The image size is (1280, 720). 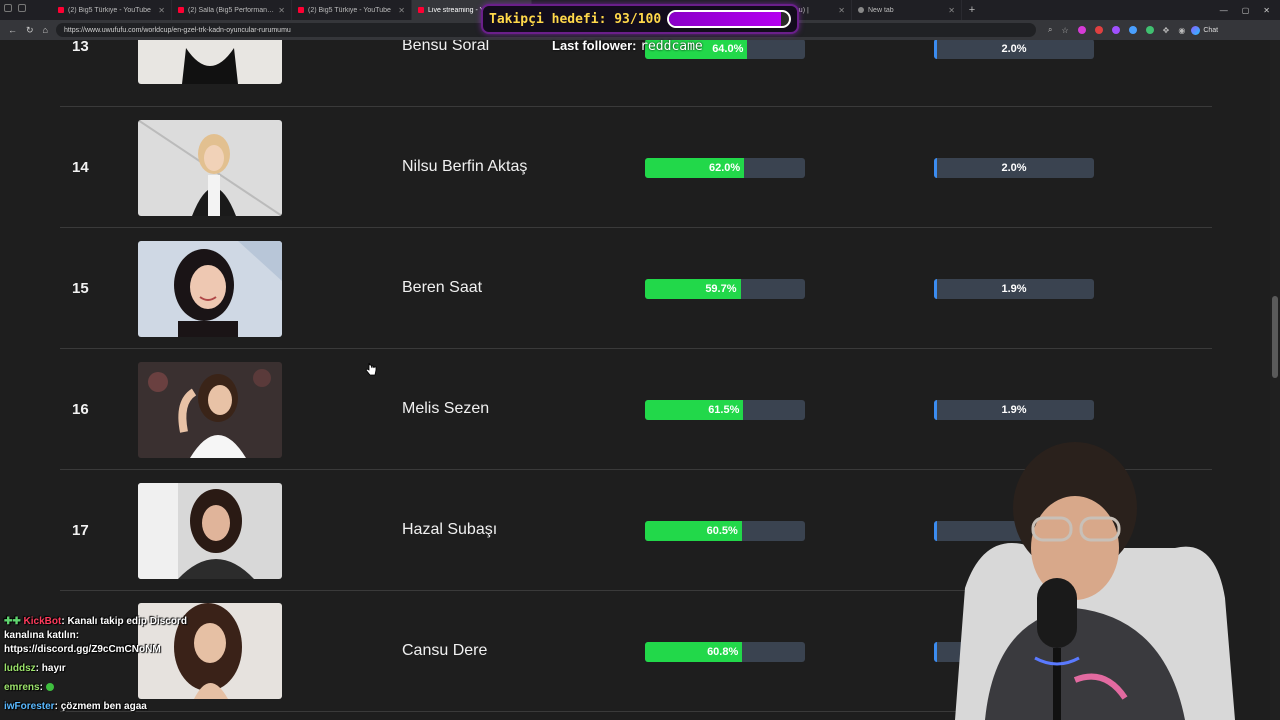 I want to click on zoom-icon: ⌕, so click(x=1050, y=30).